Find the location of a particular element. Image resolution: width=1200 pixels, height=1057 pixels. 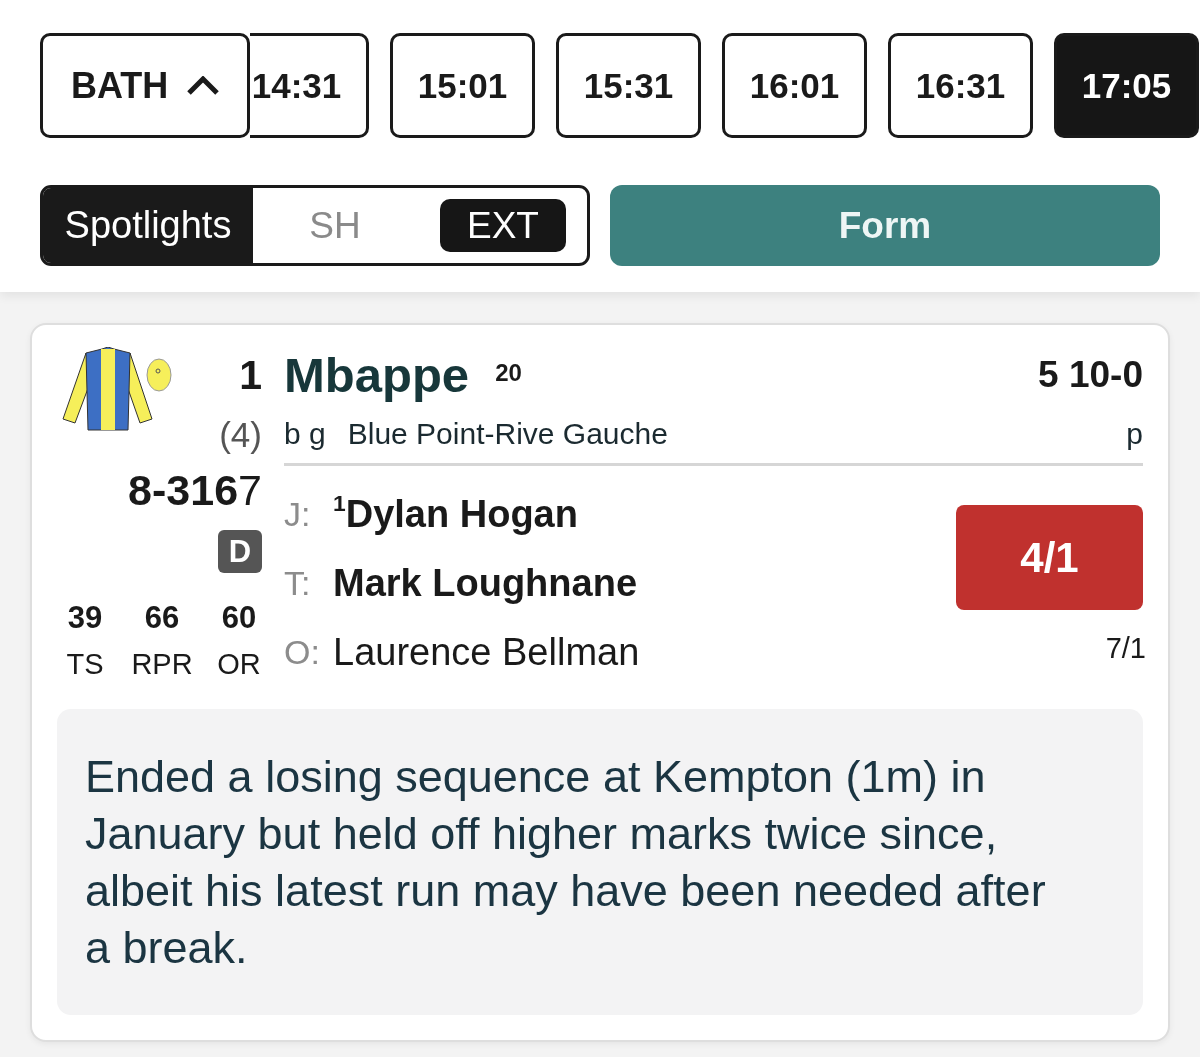

form-figures: 8-3167 is located at coordinates (195, 490).